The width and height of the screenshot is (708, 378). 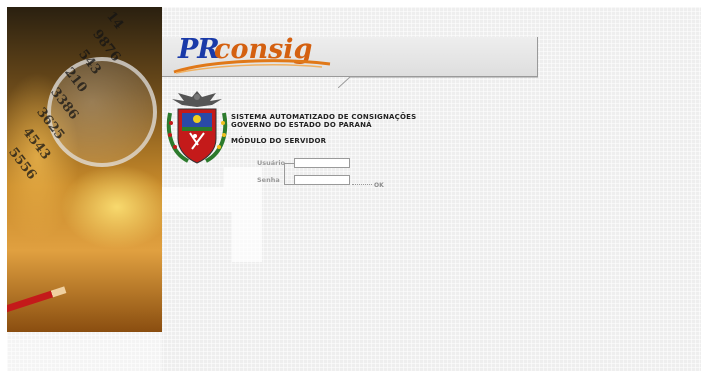 What do you see at coordinates (301, 125) in the screenshot?
I see `government-title: GOVERNO DO ESTADO DO PARANÁ` at bounding box center [301, 125].